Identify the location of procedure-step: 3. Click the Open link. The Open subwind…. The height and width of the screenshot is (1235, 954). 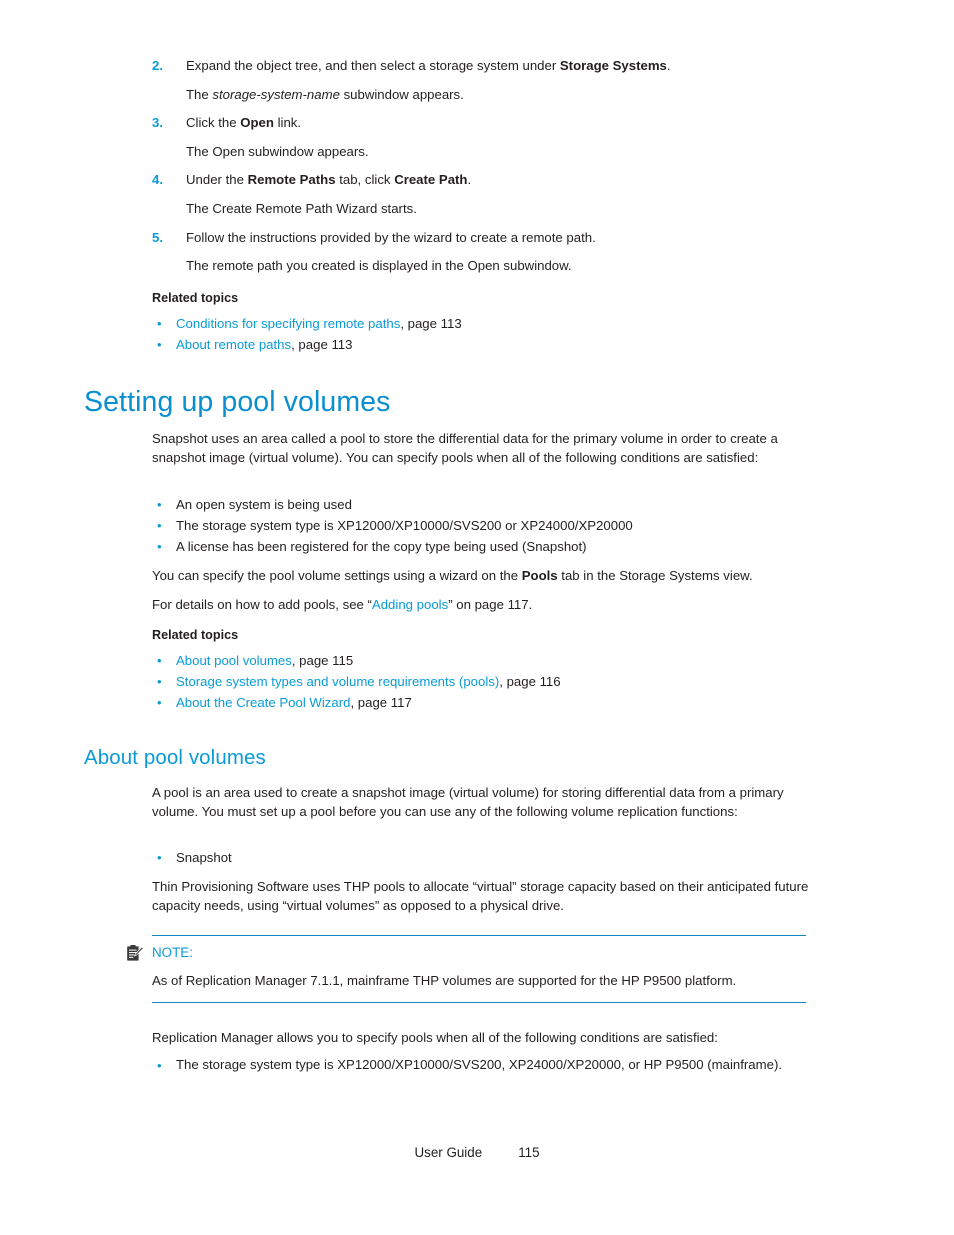
(497, 137).